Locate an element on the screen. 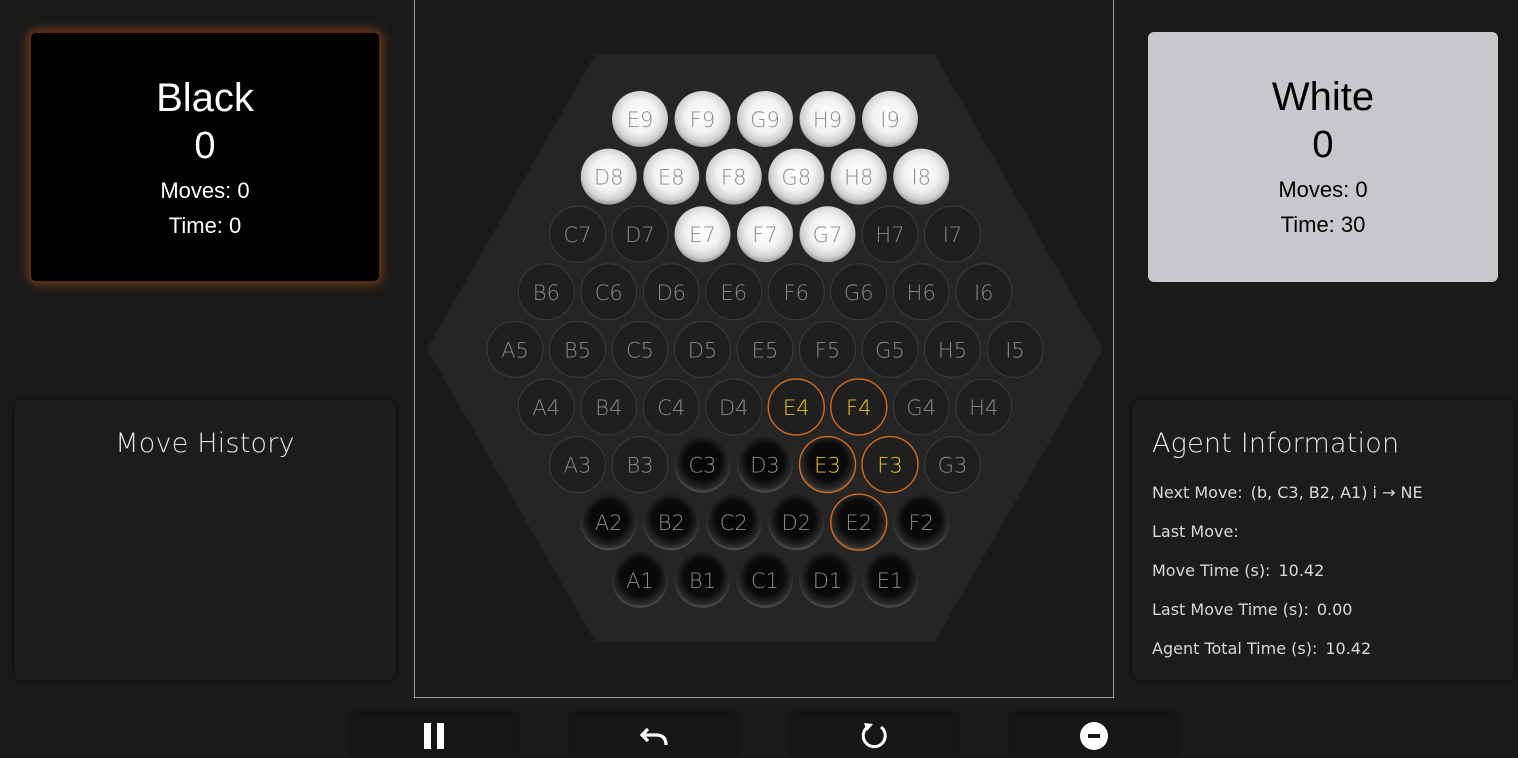 The width and height of the screenshot is (1518, 758). board-cell-b1: B1 is located at coordinates (702, 579).